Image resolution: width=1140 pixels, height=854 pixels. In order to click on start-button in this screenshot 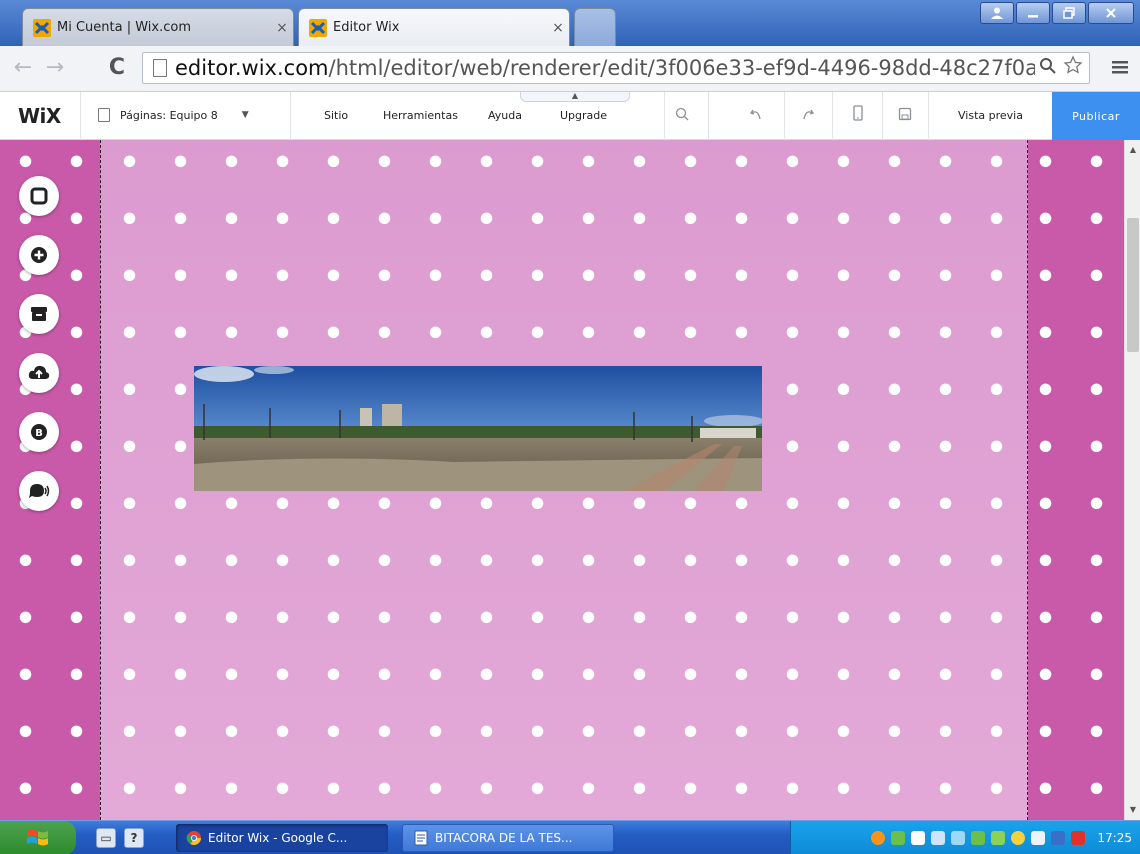, I will do `click(38, 837)`.